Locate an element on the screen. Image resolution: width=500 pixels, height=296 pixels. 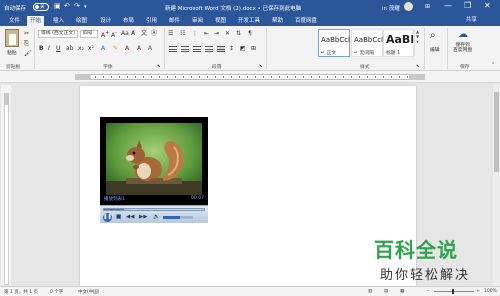
shading-icon: ◩ is located at coordinates (243, 48).